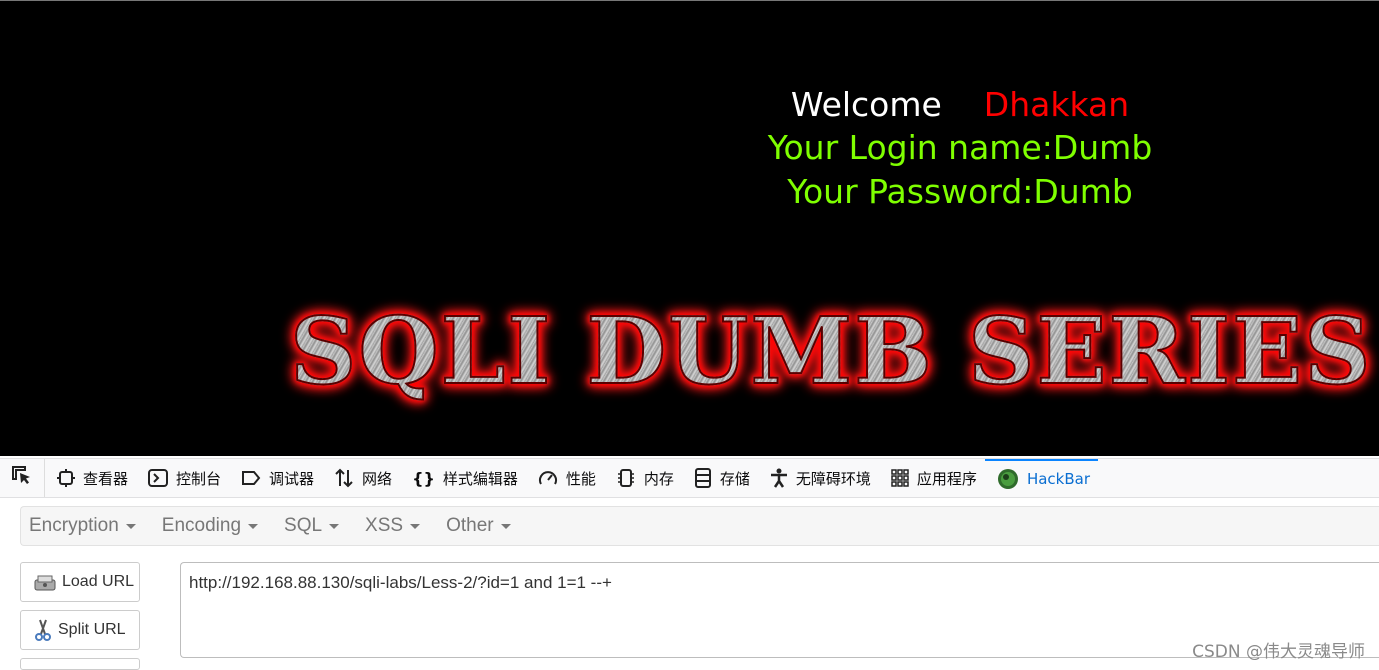 This screenshot has width=1379, height=670. What do you see at coordinates (1278, 652) in the screenshot?
I see `csdn-watermark: CSDN @伟大灵魂导师` at bounding box center [1278, 652].